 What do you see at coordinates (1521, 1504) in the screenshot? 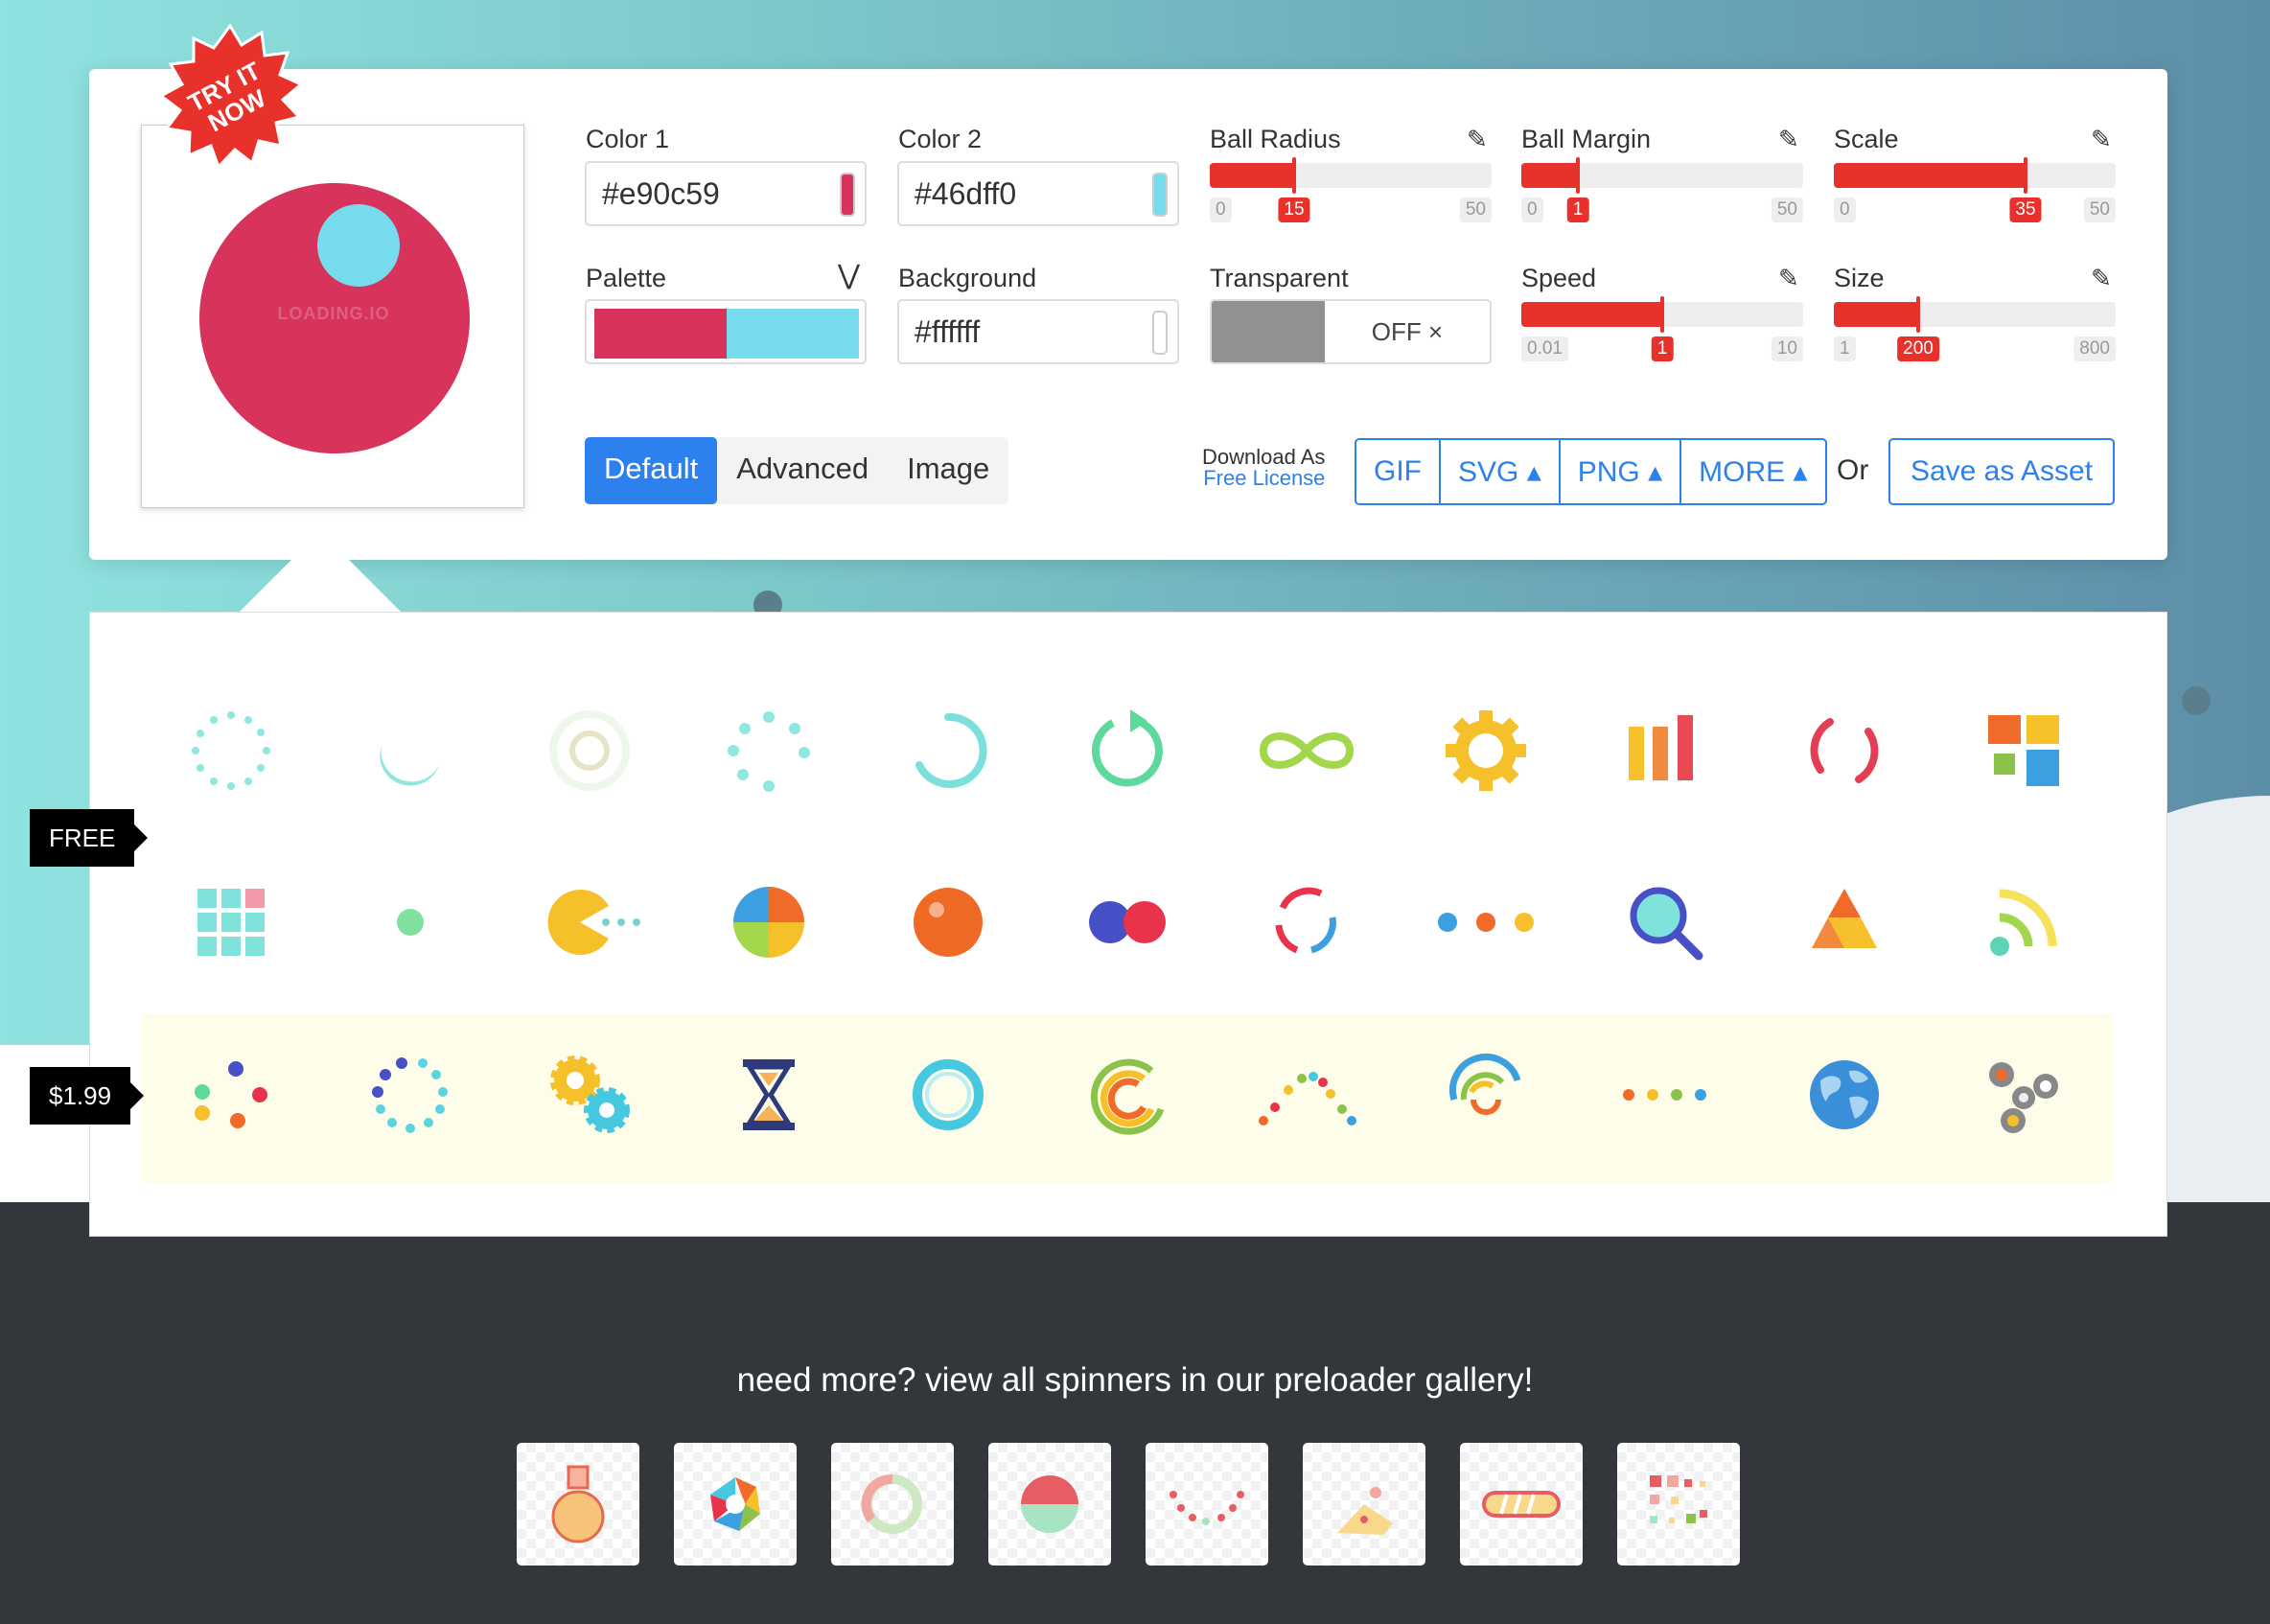
I see `progress-bar-icon` at bounding box center [1521, 1504].